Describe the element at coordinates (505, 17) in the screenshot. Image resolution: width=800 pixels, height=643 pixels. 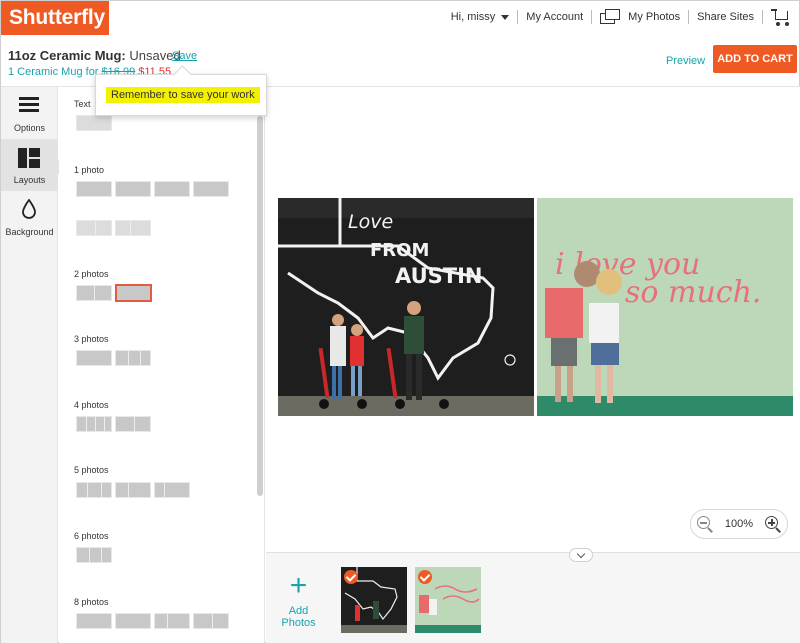
I see `chevron-down-icon` at that location.